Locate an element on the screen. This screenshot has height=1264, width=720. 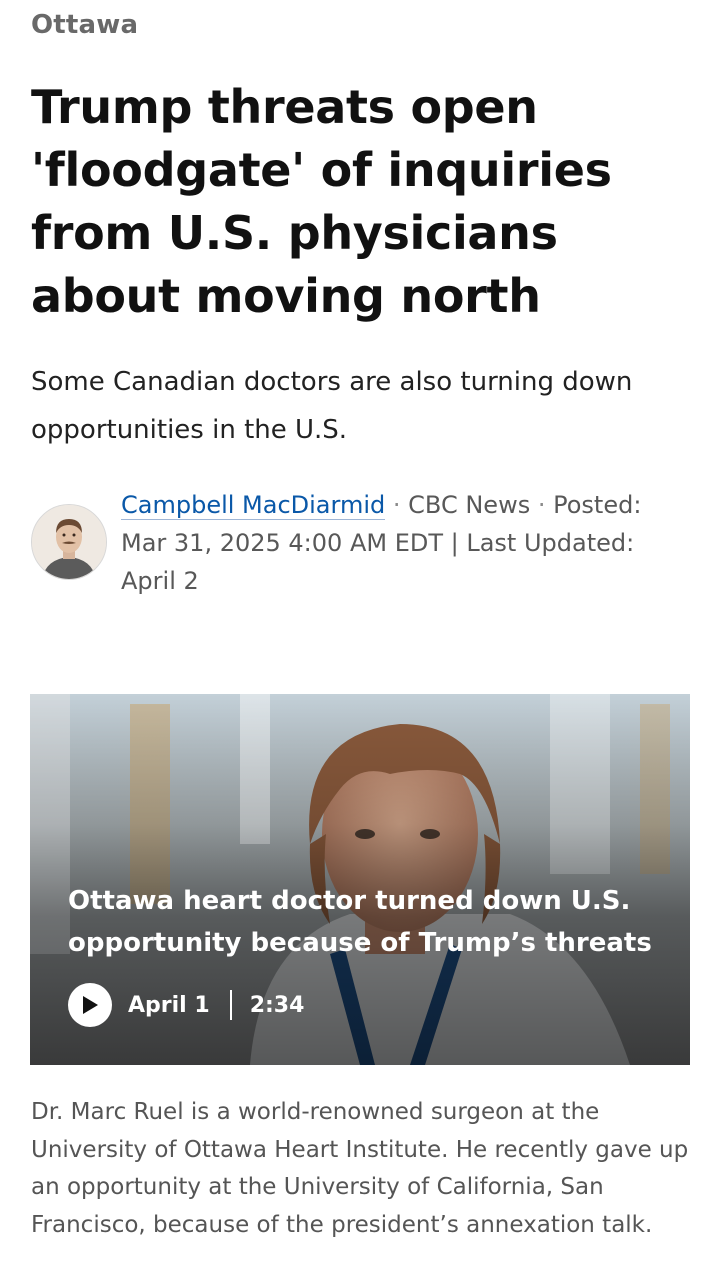
play-button is located at coordinates (90, 1005).